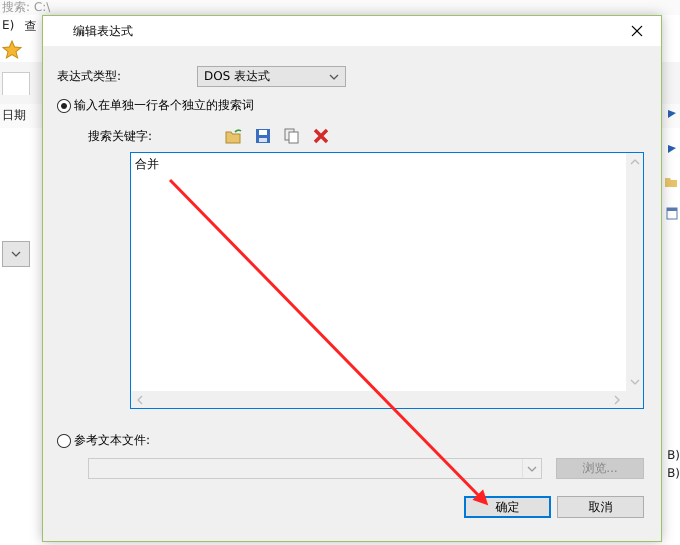  Describe the element at coordinates (507, 507) in the screenshot. I see `dialog-button: 确定` at that location.